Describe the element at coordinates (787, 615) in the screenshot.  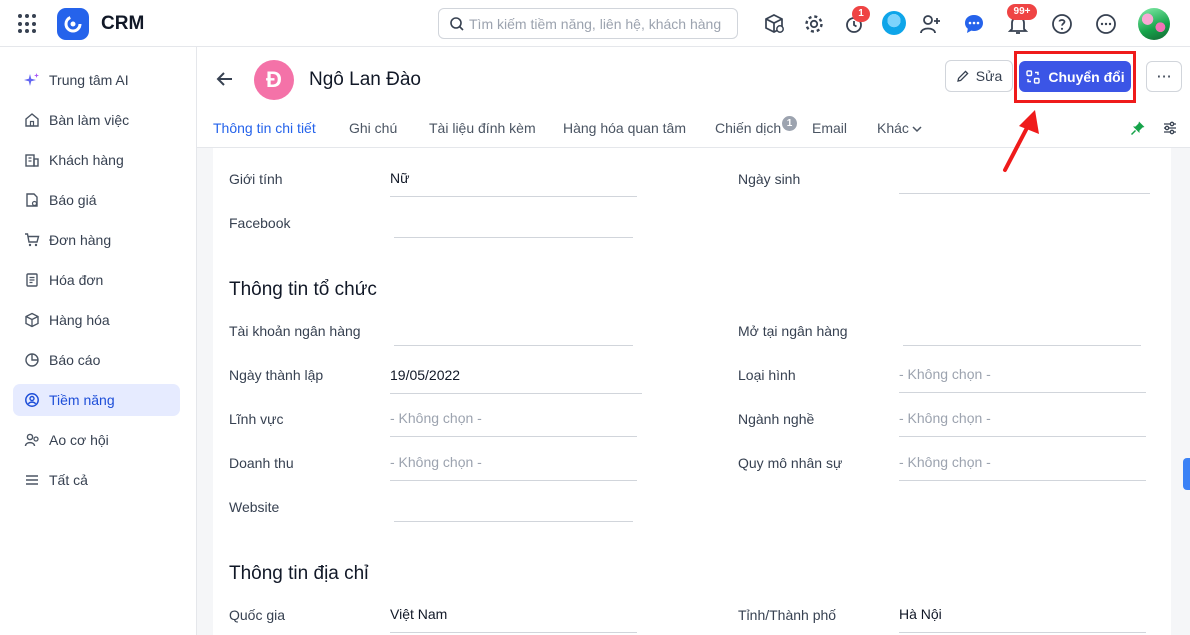
I see `province-label: Tỉnh/Thành phố` at that location.